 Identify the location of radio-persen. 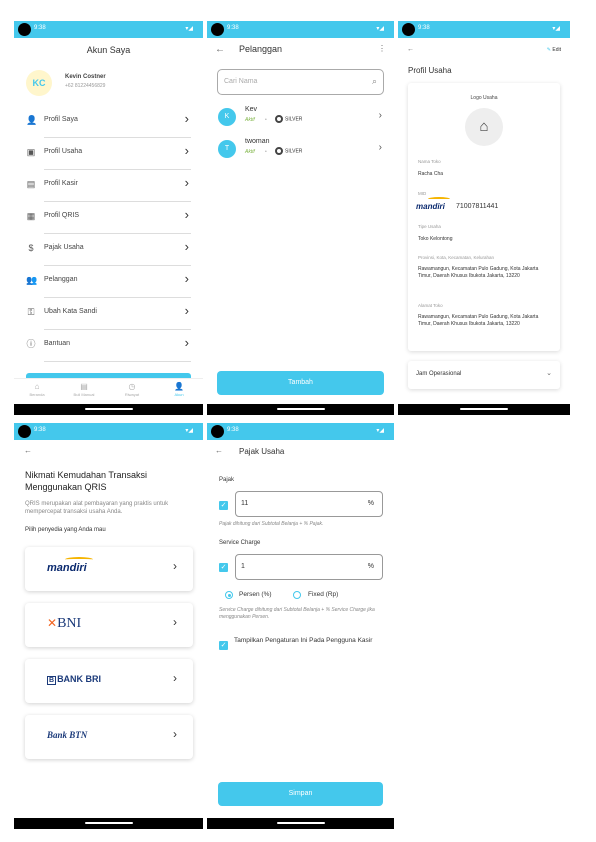
(229, 595).